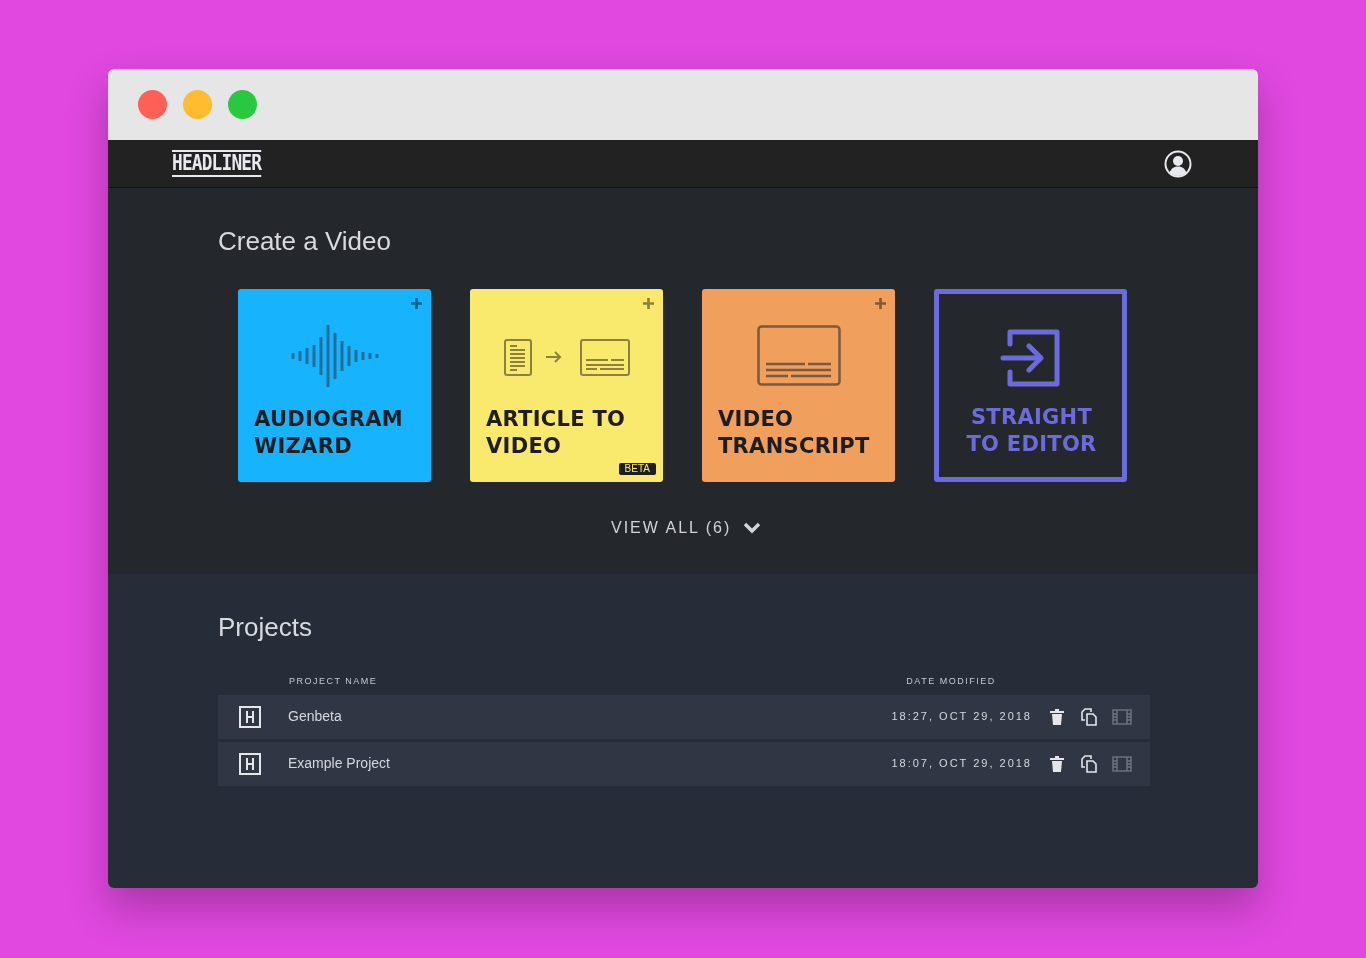  Describe the element at coordinates (334, 356) in the screenshot. I see `waveform-icon` at that location.